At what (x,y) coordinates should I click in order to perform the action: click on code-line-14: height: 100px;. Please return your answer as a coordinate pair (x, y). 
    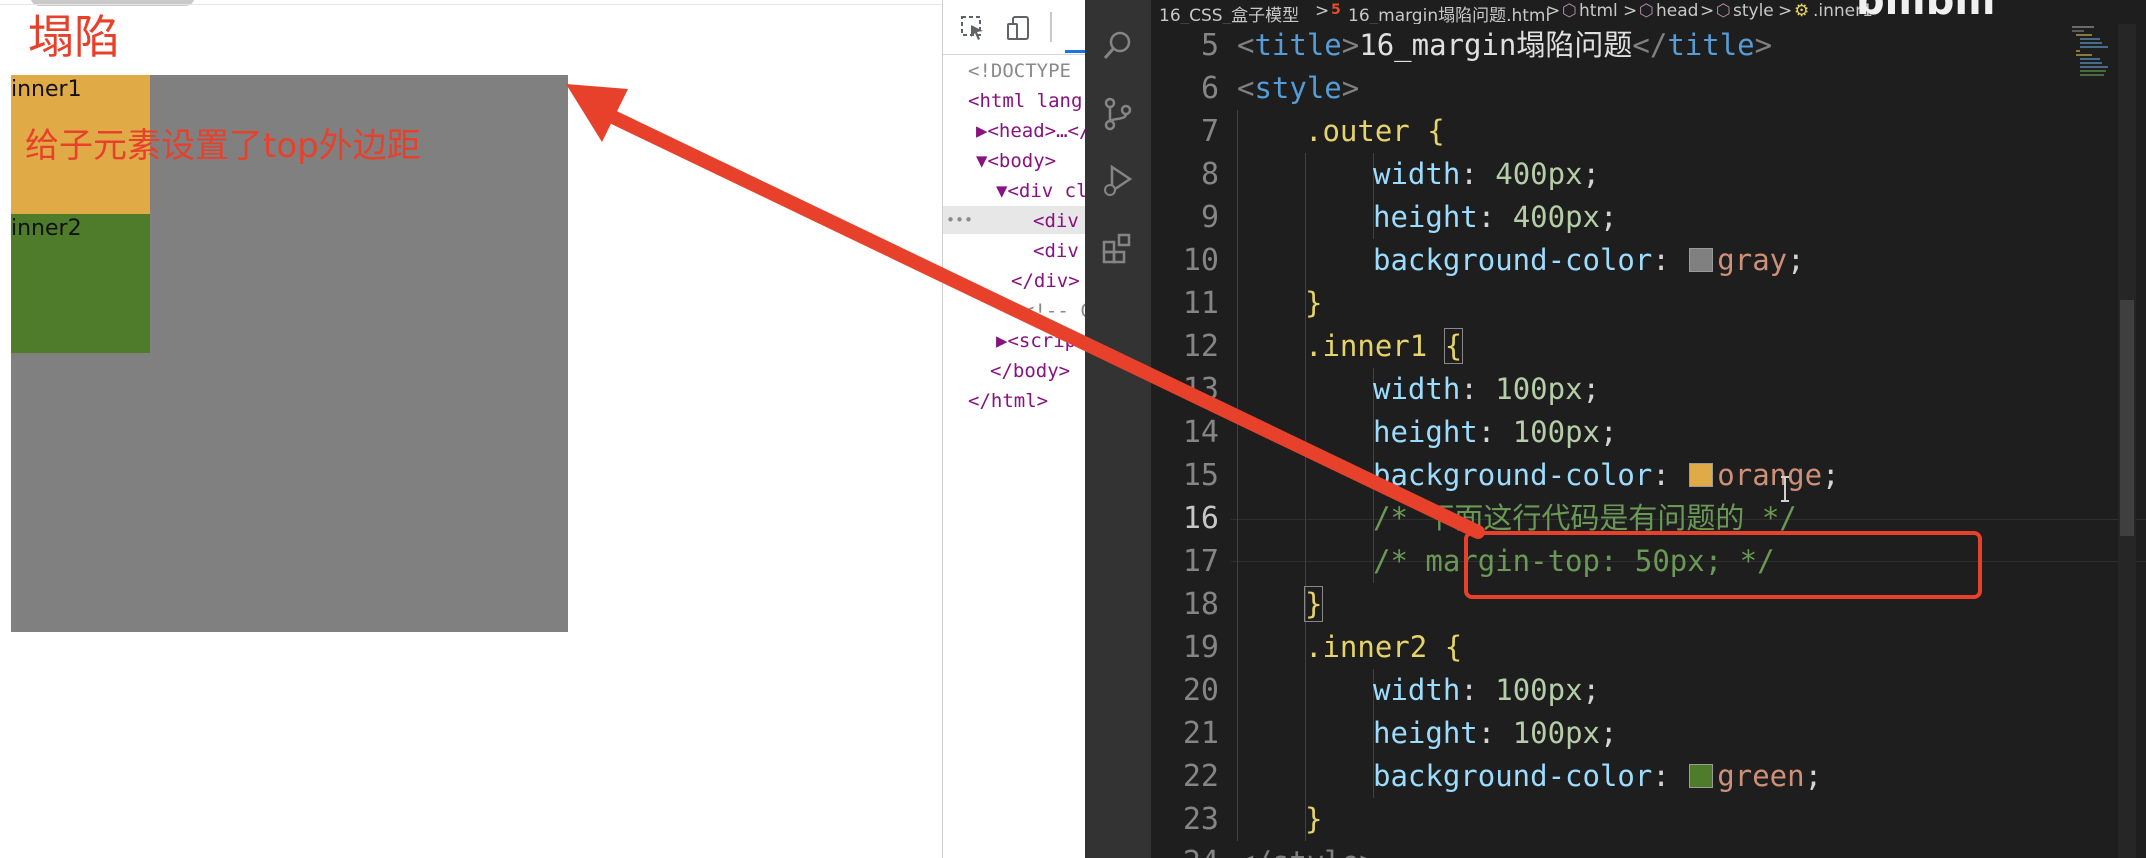
    Looking at the image, I should click on (1495, 432).